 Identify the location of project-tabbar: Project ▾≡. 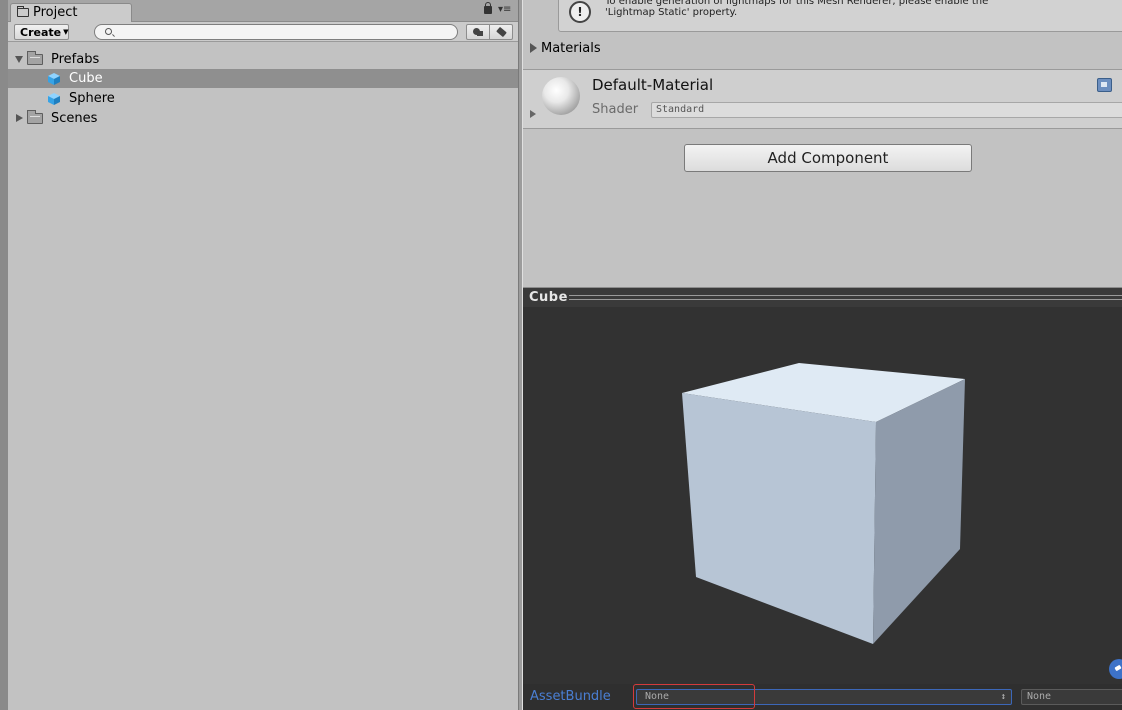
(264, 11).